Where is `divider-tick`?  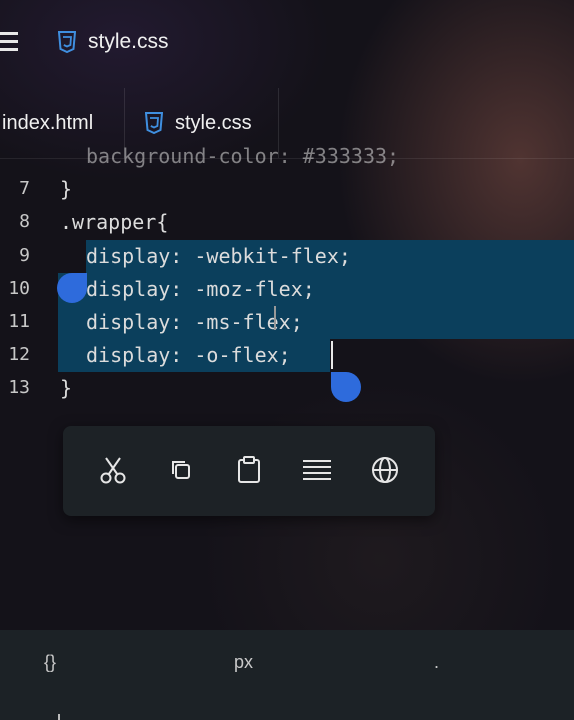 divider-tick is located at coordinates (59, 717).